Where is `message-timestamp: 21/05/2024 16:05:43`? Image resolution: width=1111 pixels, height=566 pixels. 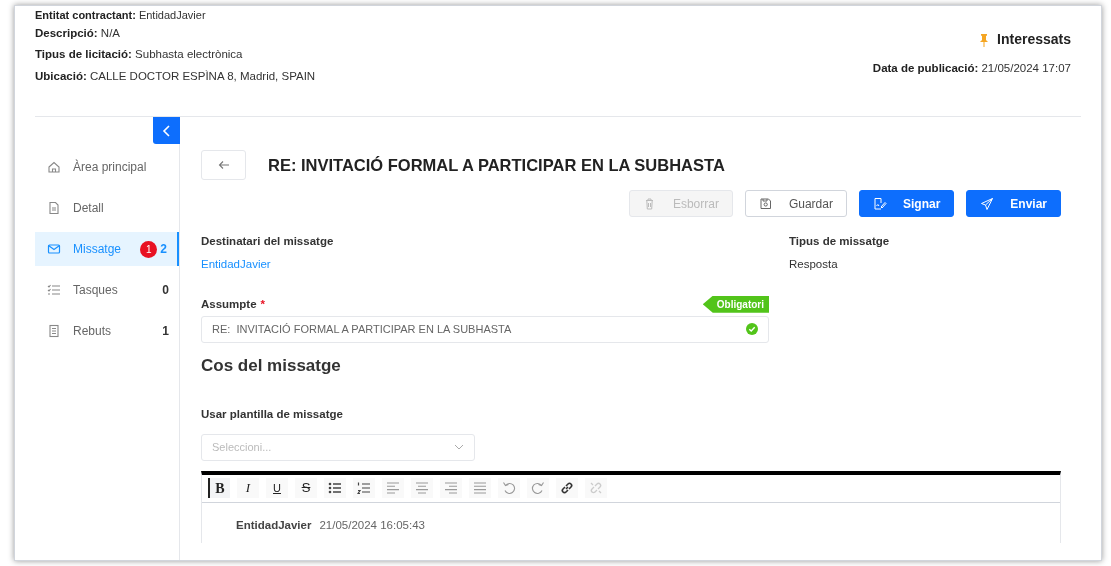 message-timestamp: 21/05/2024 16:05:43 is located at coordinates (372, 525).